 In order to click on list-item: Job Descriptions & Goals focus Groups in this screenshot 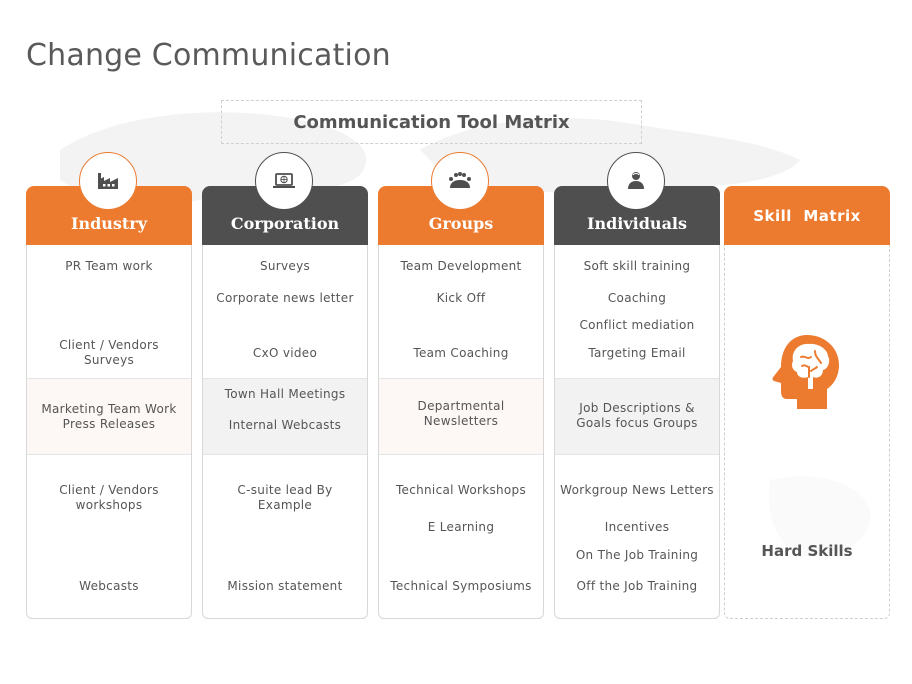, I will do `click(637, 415)`.